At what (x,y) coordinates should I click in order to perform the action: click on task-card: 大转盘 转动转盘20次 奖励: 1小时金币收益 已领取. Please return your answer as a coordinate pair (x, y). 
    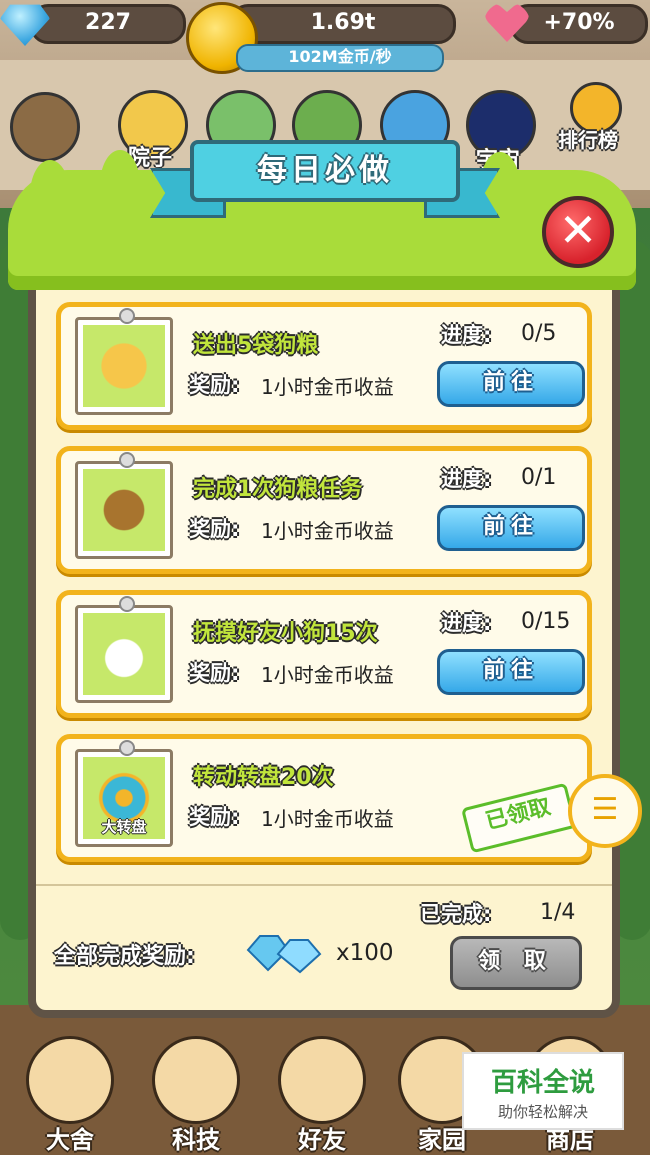
    Looking at the image, I should click on (324, 798).